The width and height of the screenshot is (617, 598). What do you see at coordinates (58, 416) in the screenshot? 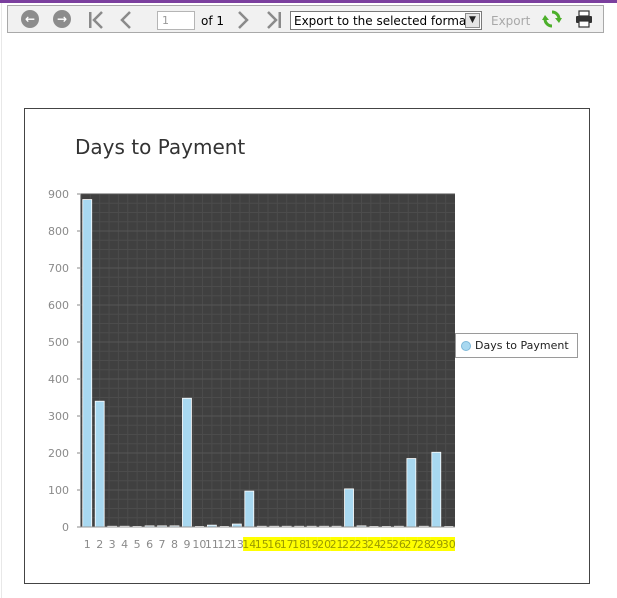
I see `y-tick-label: 300` at bounding box center [58, 416].